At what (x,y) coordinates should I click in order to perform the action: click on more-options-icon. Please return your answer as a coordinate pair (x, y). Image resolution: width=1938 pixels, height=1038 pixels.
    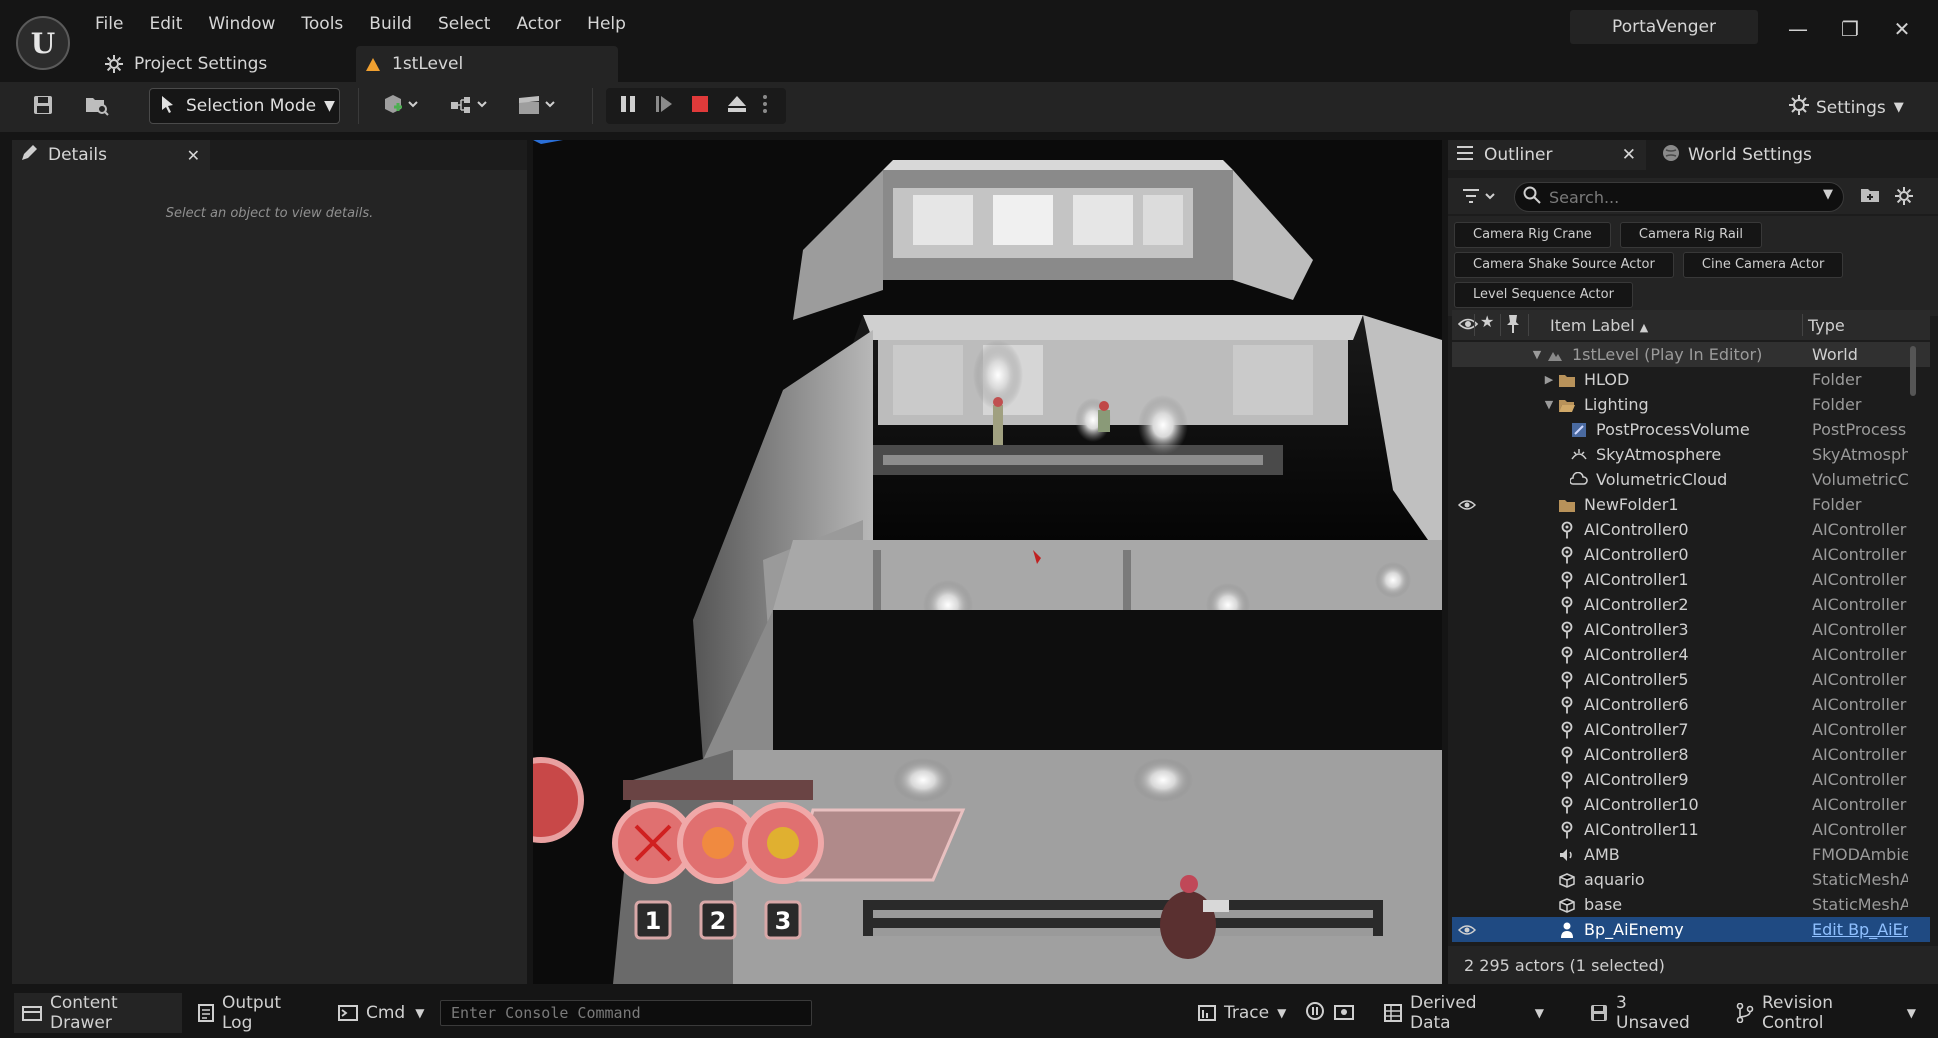
    Looking at the image, I should click on (765, 106).